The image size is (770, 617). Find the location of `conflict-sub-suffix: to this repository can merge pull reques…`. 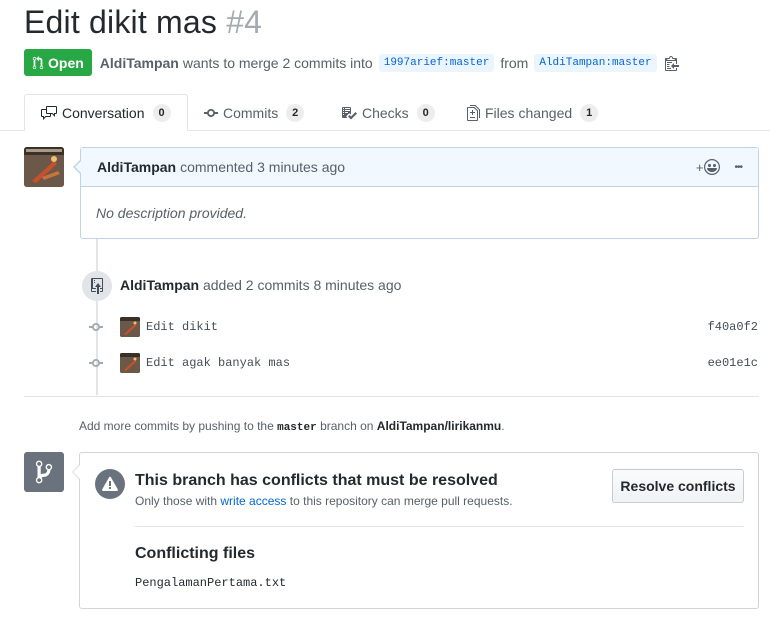

conflict-sub-suffix: to this repository can merge pull reques… is located at coordinates (401, 501).